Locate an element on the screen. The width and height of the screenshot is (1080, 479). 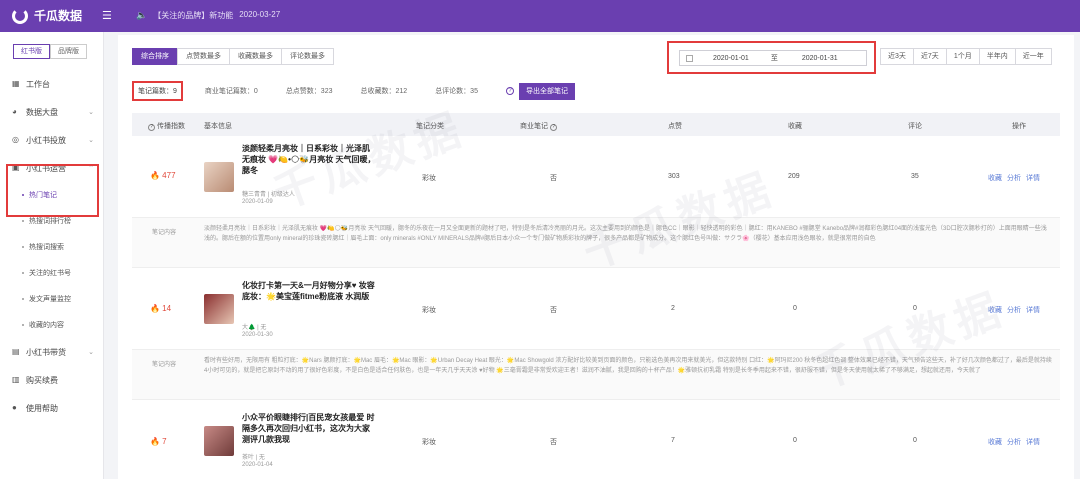
stat-favs: 总收藏数：212 is located at coordinates (384, 91).